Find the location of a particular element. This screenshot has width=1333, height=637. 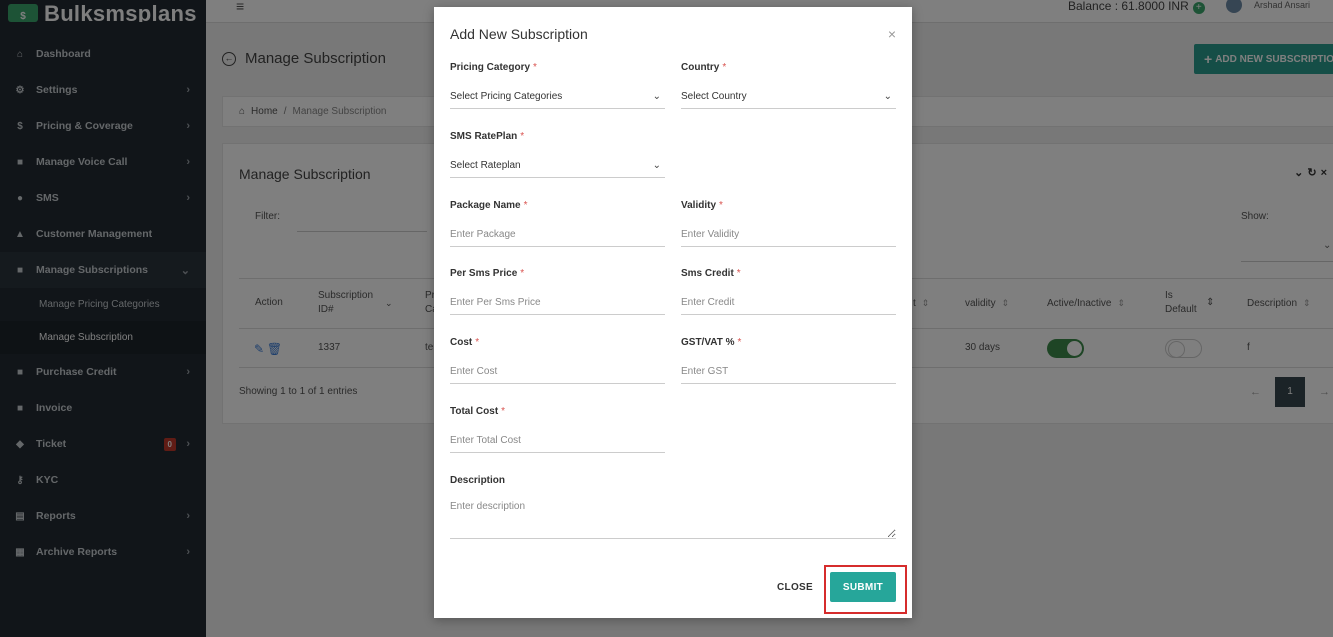

field-label-text: Description is located at coordinates (478, 480).